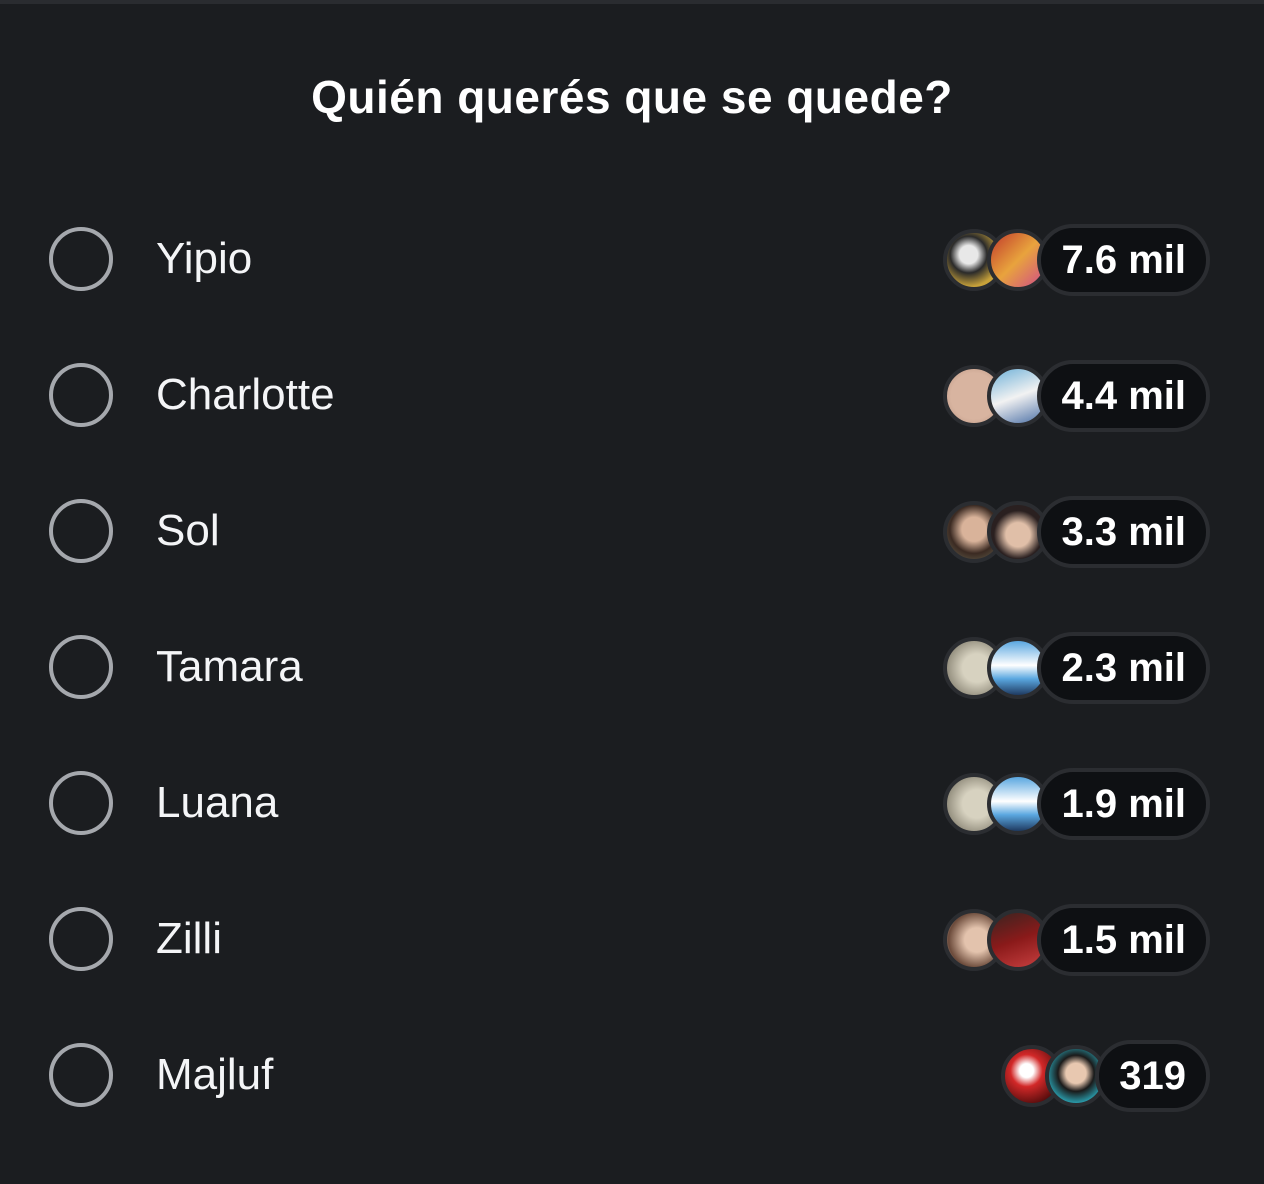  I want to click on poll-option-luana: Luana 1.9 mil, so click(632, 806).